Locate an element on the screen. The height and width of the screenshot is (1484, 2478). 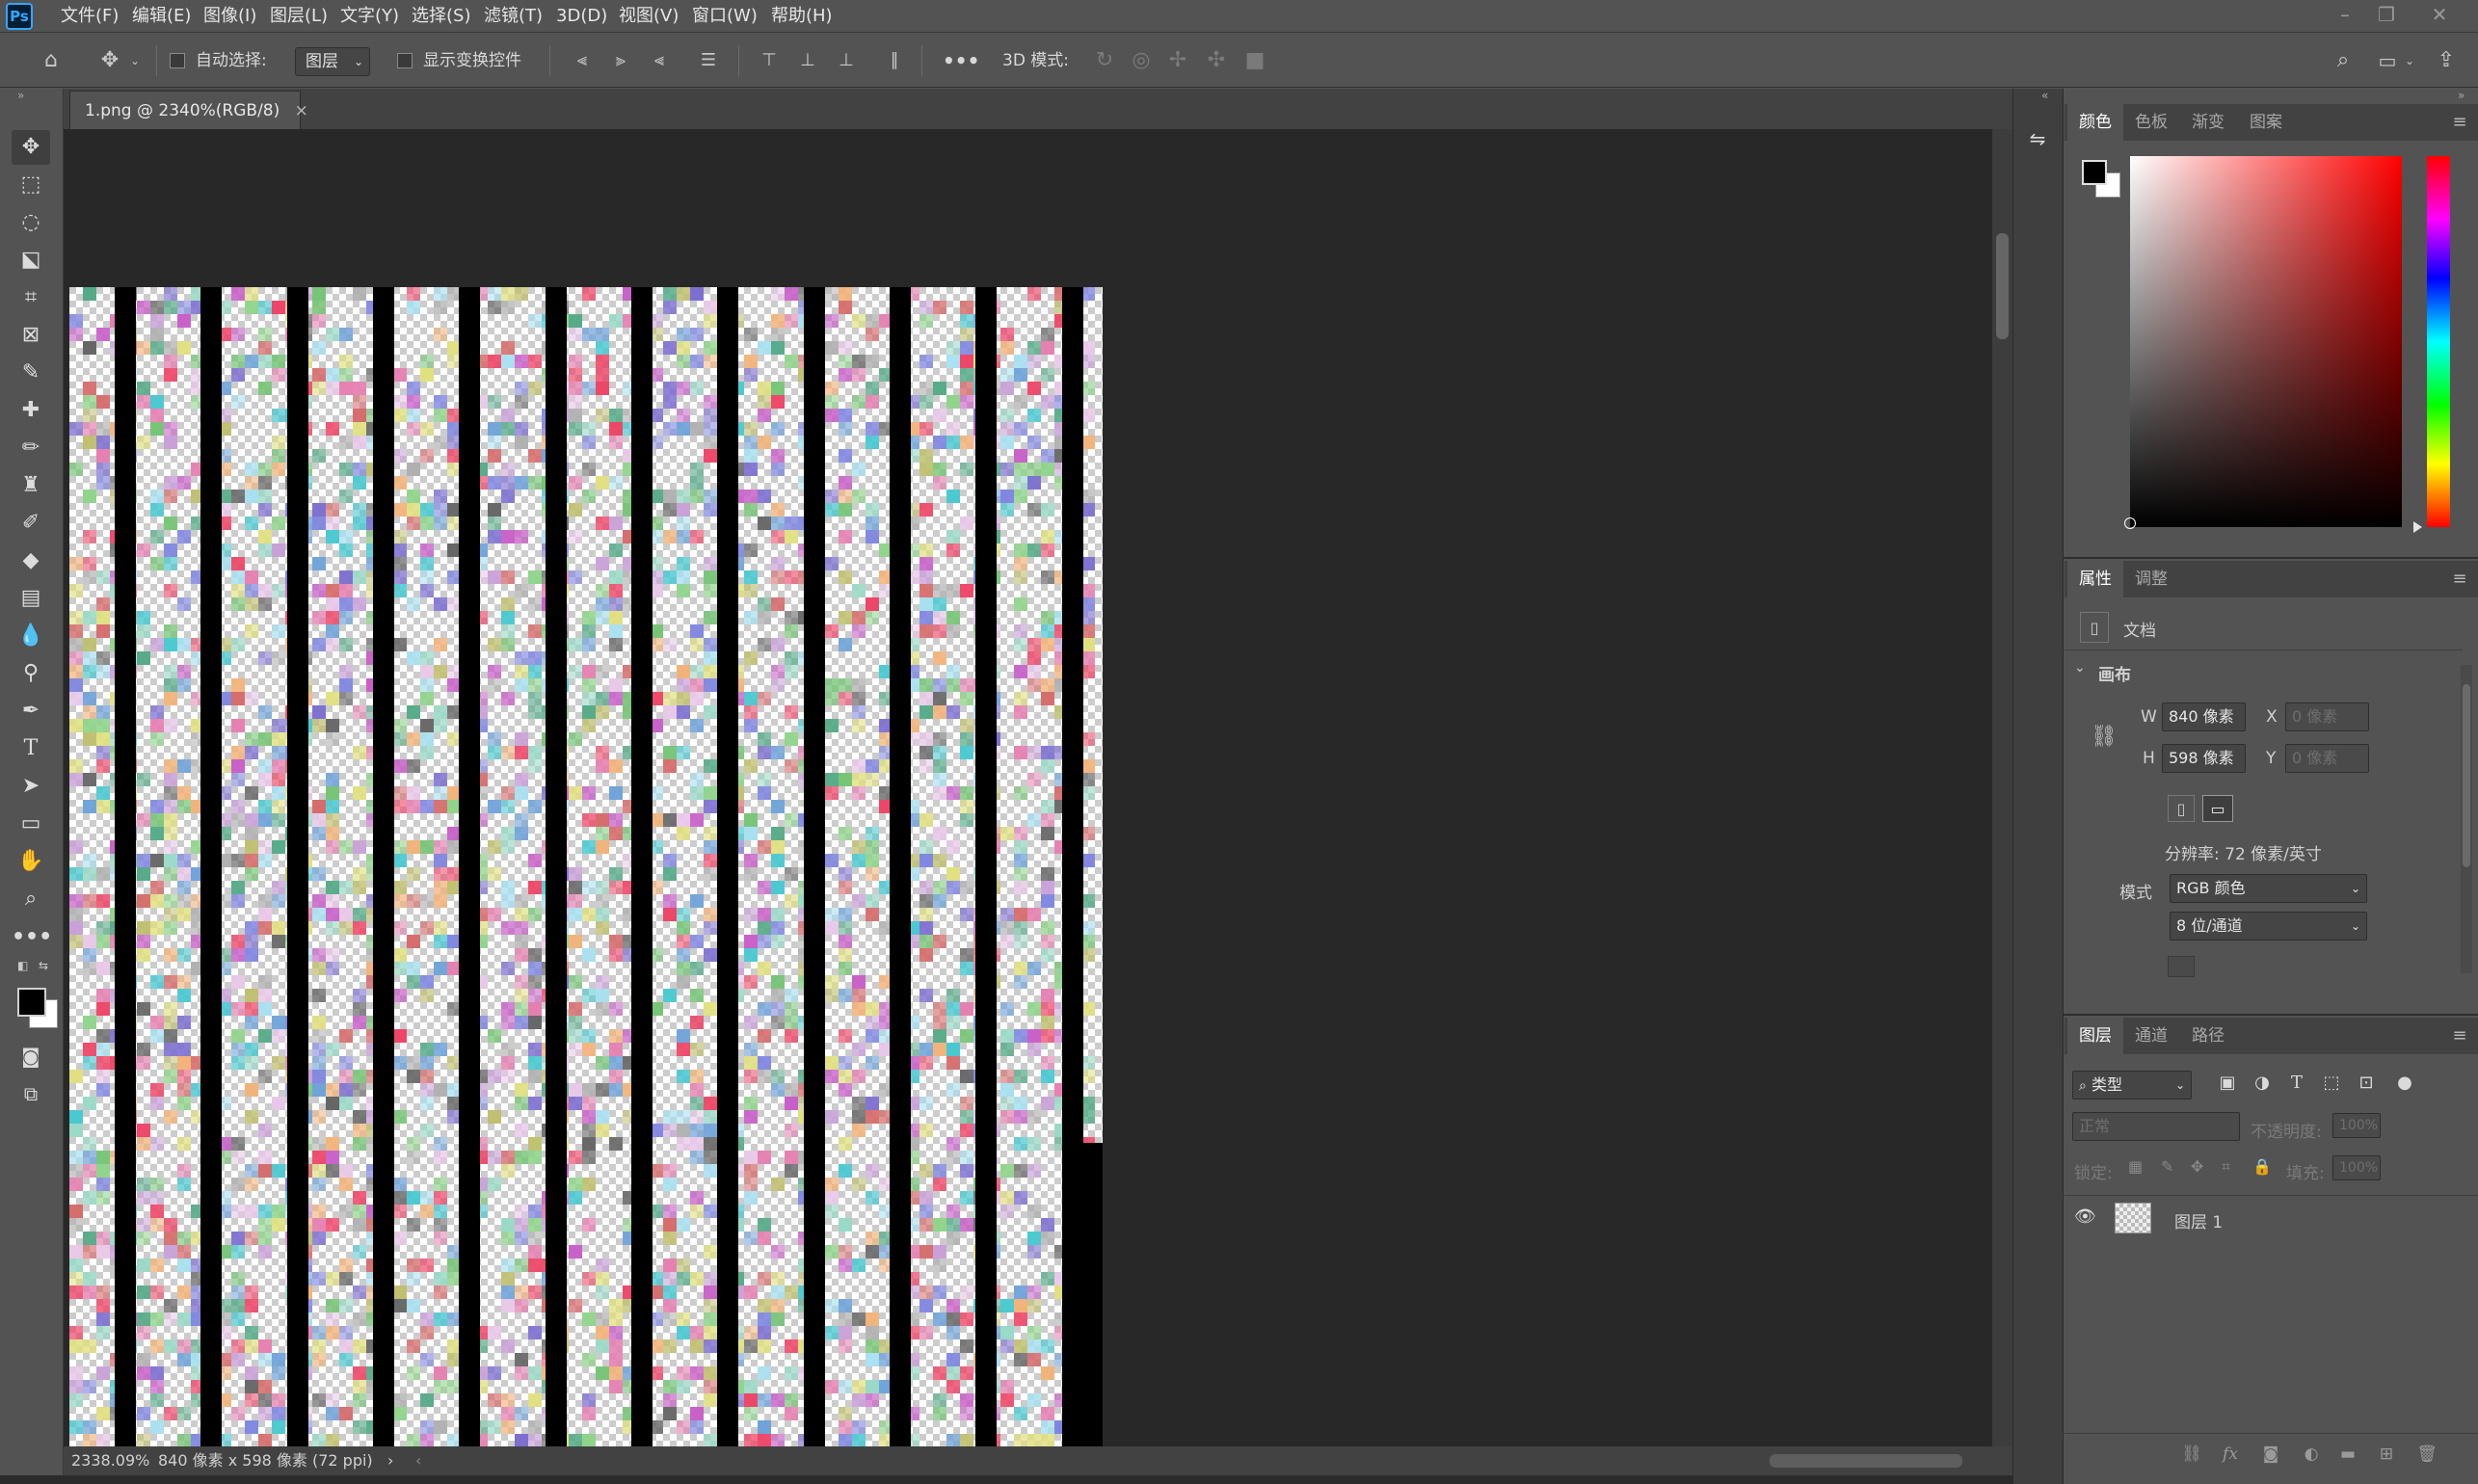
filter-smart-object-icon: ⊡ is located at coordinates (2367, 1083).